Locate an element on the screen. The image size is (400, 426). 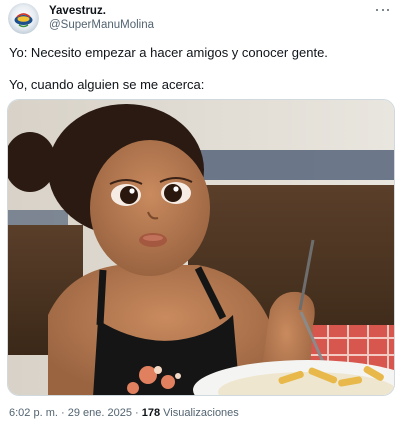
author-names: Yavestruz. @SuperManuMolina is located at coordinates (101, 18).